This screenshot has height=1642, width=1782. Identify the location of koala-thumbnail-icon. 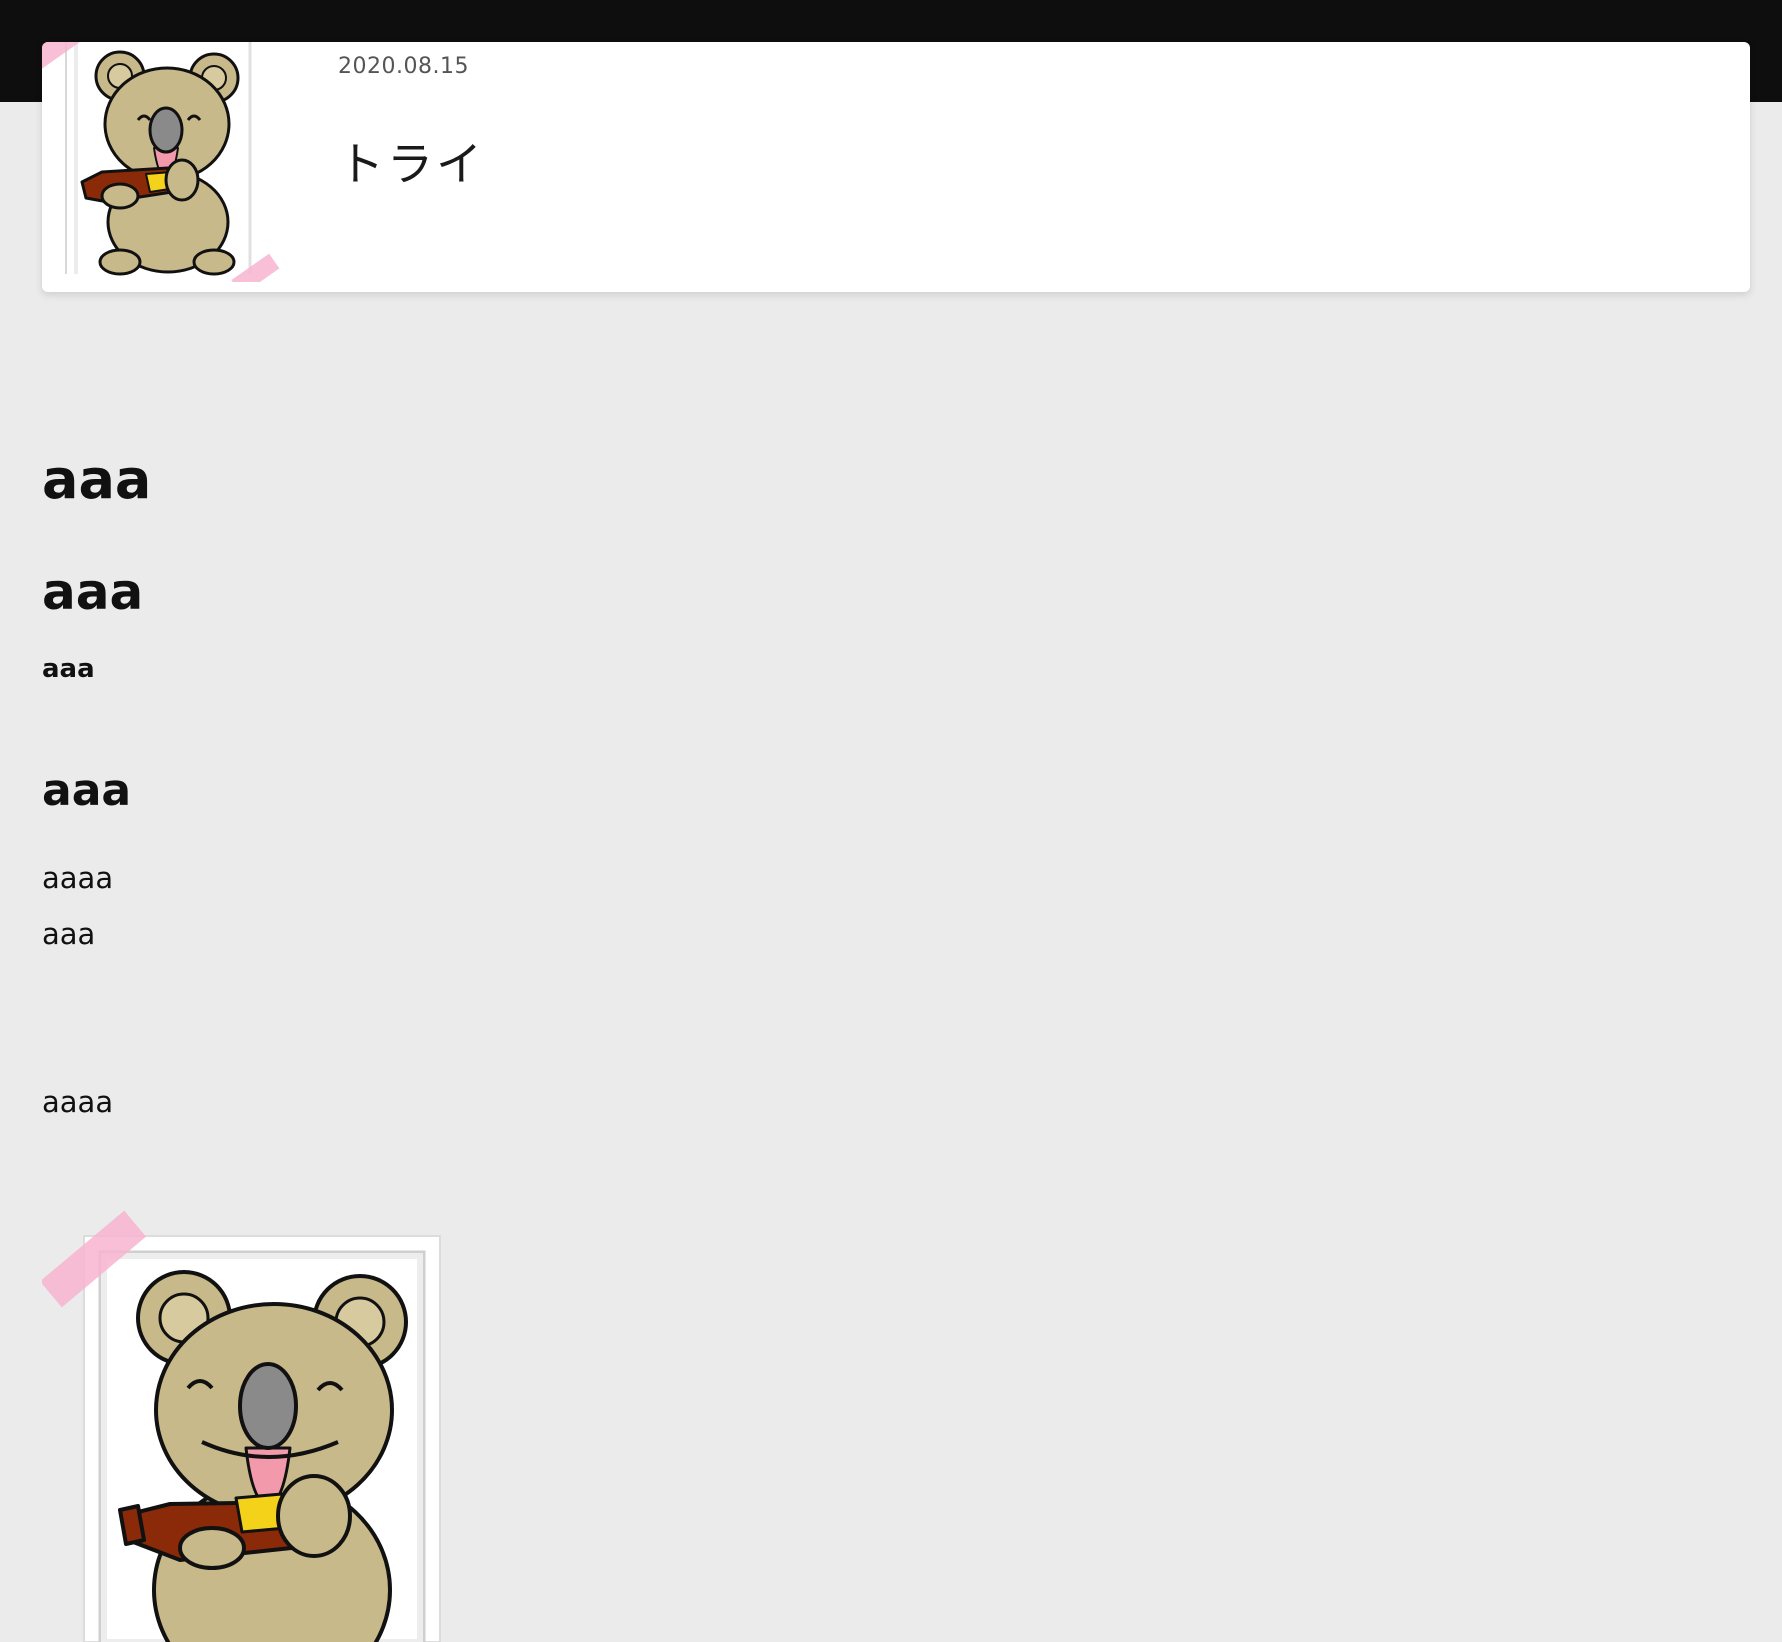
(161, 162).